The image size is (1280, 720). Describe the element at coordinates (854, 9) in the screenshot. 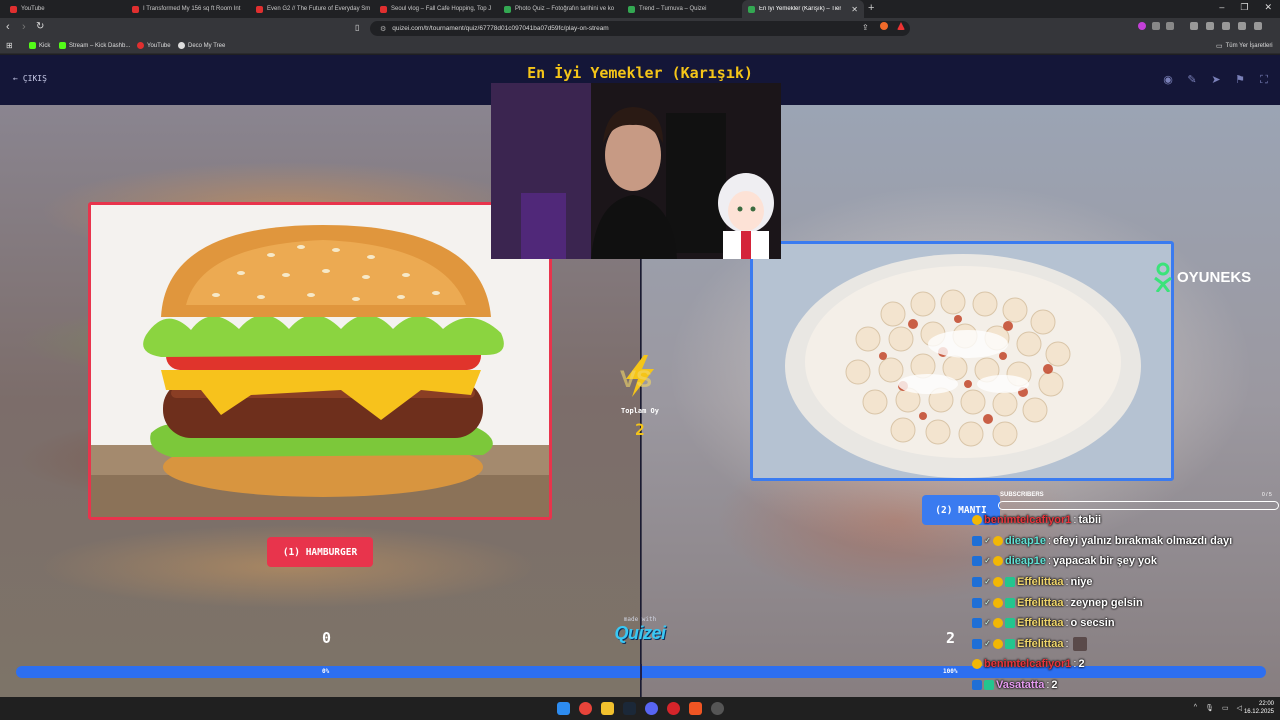

I see `close-tab-icon: ✕` at that location.